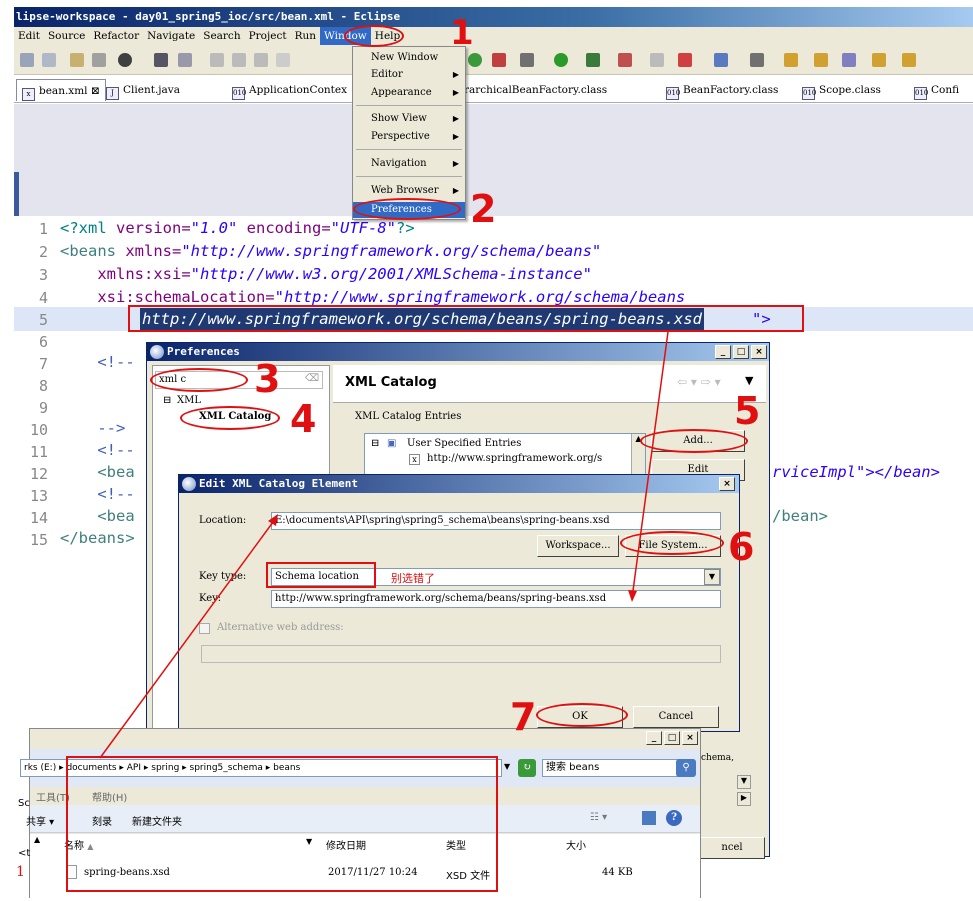 This screenshot has height=901, width=973. Describe the element at coordinates (650, 465) in the screenshot. I see `arrow-url-to-key` at that location.